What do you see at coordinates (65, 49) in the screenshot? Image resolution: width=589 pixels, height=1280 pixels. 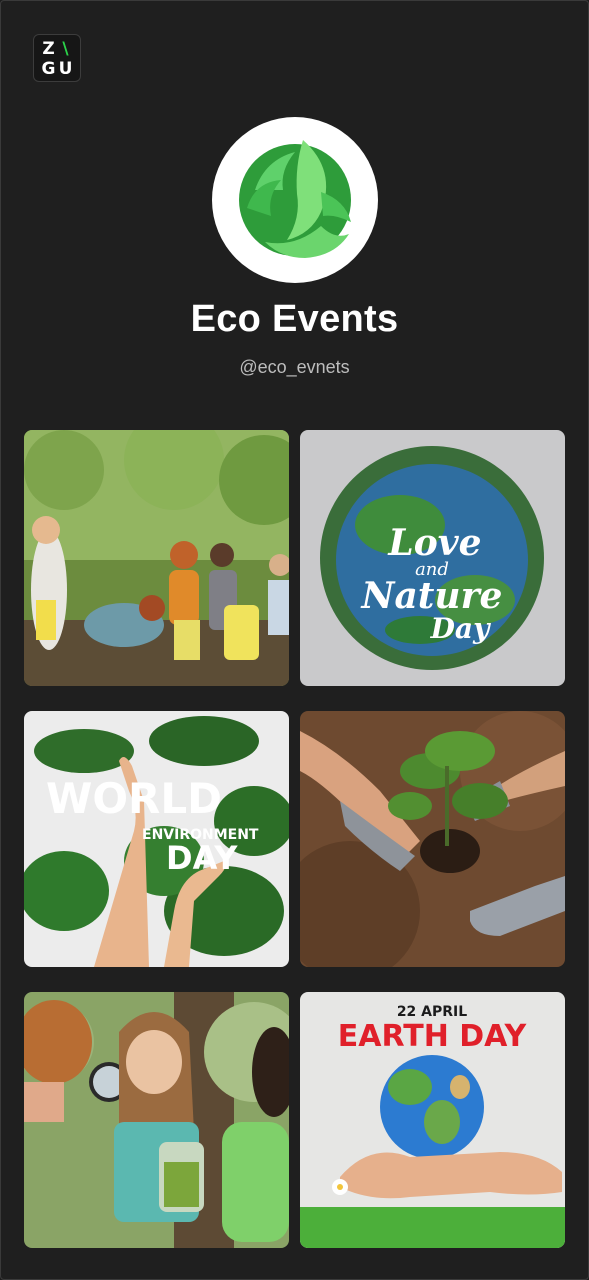 I see `logo-slash-icon: \` at bounding box center [65, 49].